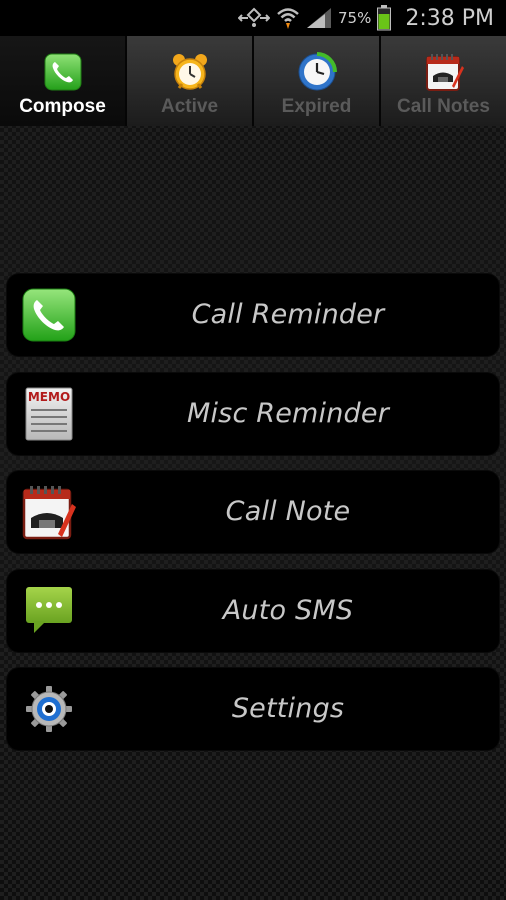 This screenshot has width=506, height=900. I want to click on gear-icon, so click(49, 709).